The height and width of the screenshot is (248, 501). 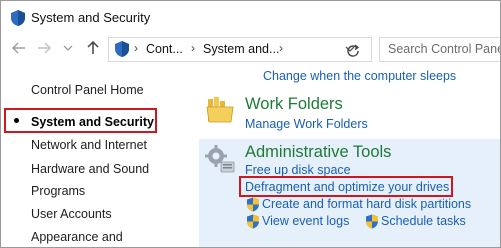 What do you see at coordinates (444, 49) in the screenshot?
I see `search-input: Search Control Pane` at bounding box center [444, 49].